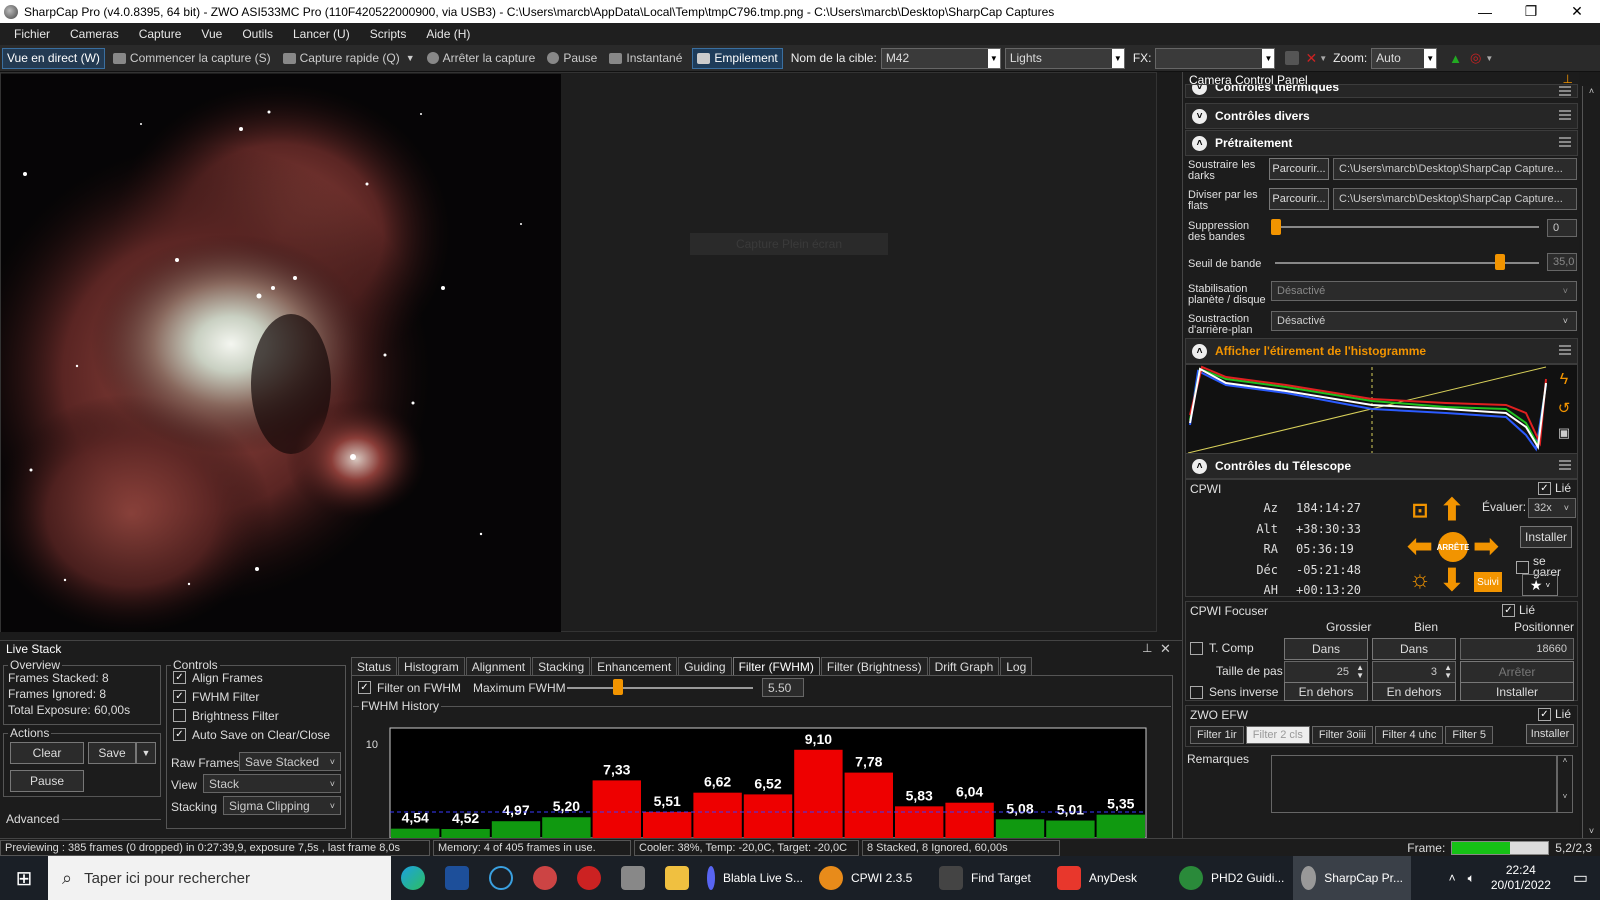  Describe the element at coordinates (1591, 462) in the screenshot. I see `panel-scrollbar: ˄ ˅` at that location.